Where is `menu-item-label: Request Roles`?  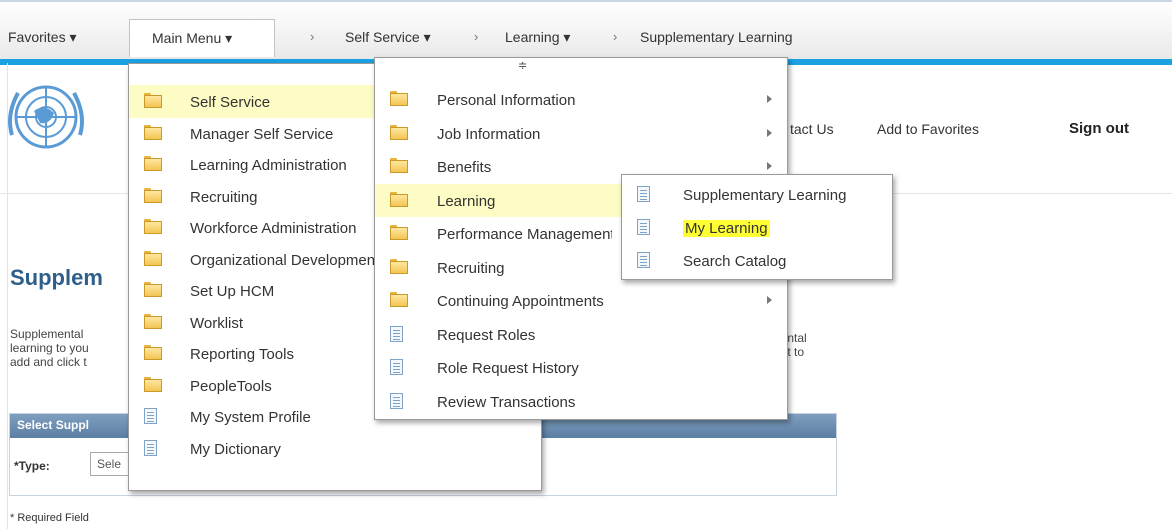 menu-item-label: Request Roles is located at coordinates (486, 335).